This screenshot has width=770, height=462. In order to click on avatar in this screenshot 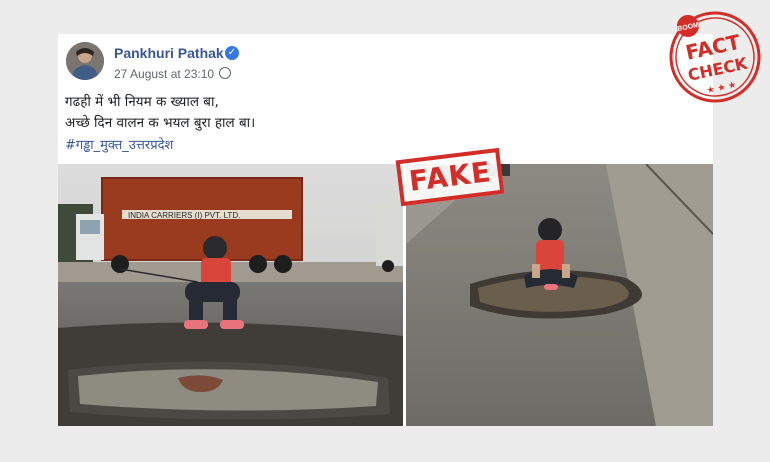, I will do `click(85, 61)`.